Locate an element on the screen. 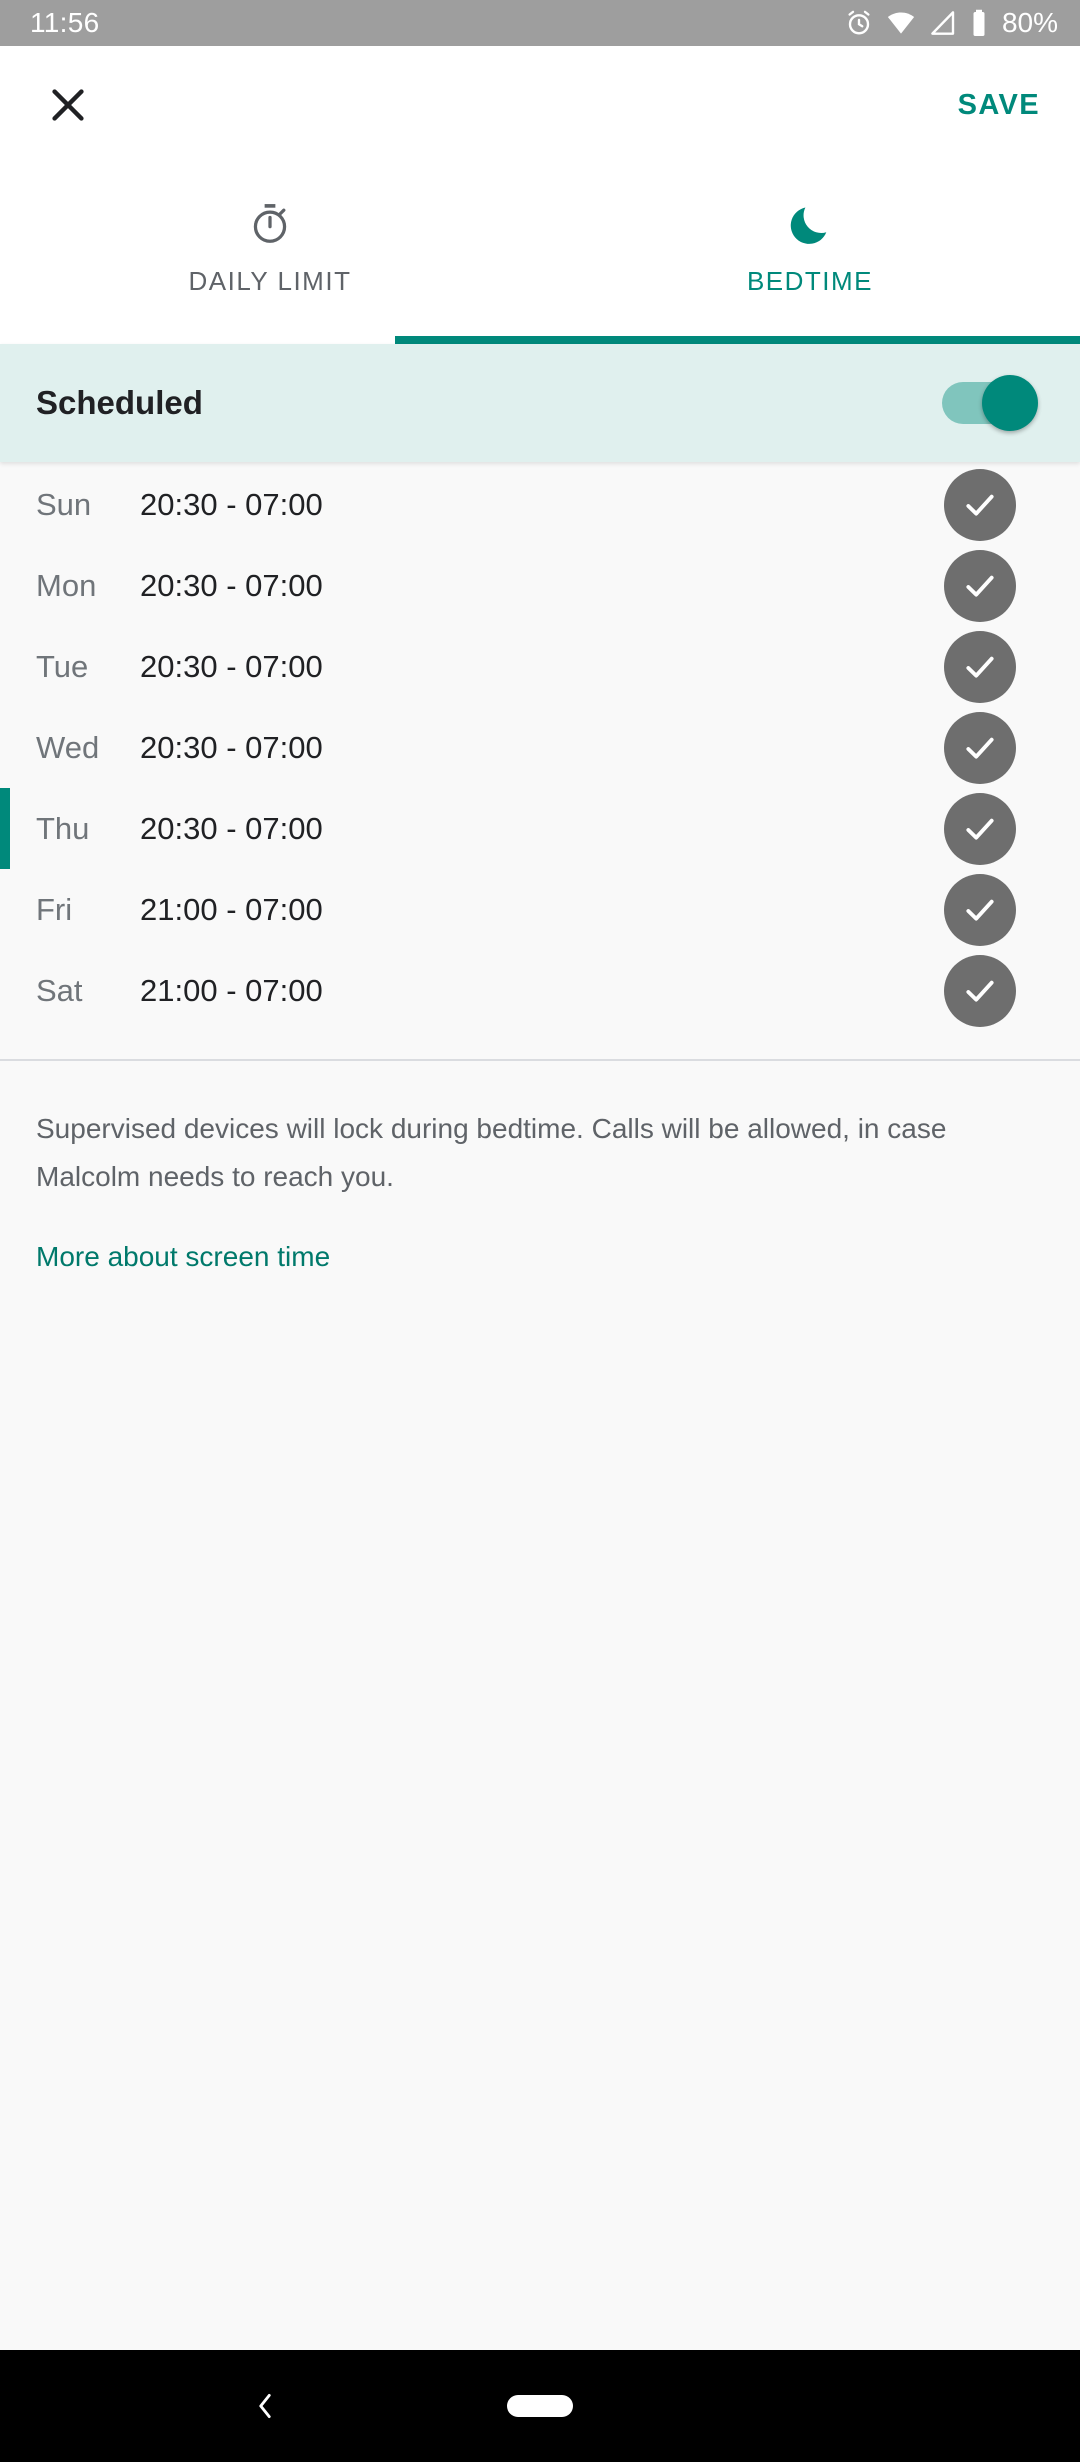  timer-icon is located at coordinates (270, 224).